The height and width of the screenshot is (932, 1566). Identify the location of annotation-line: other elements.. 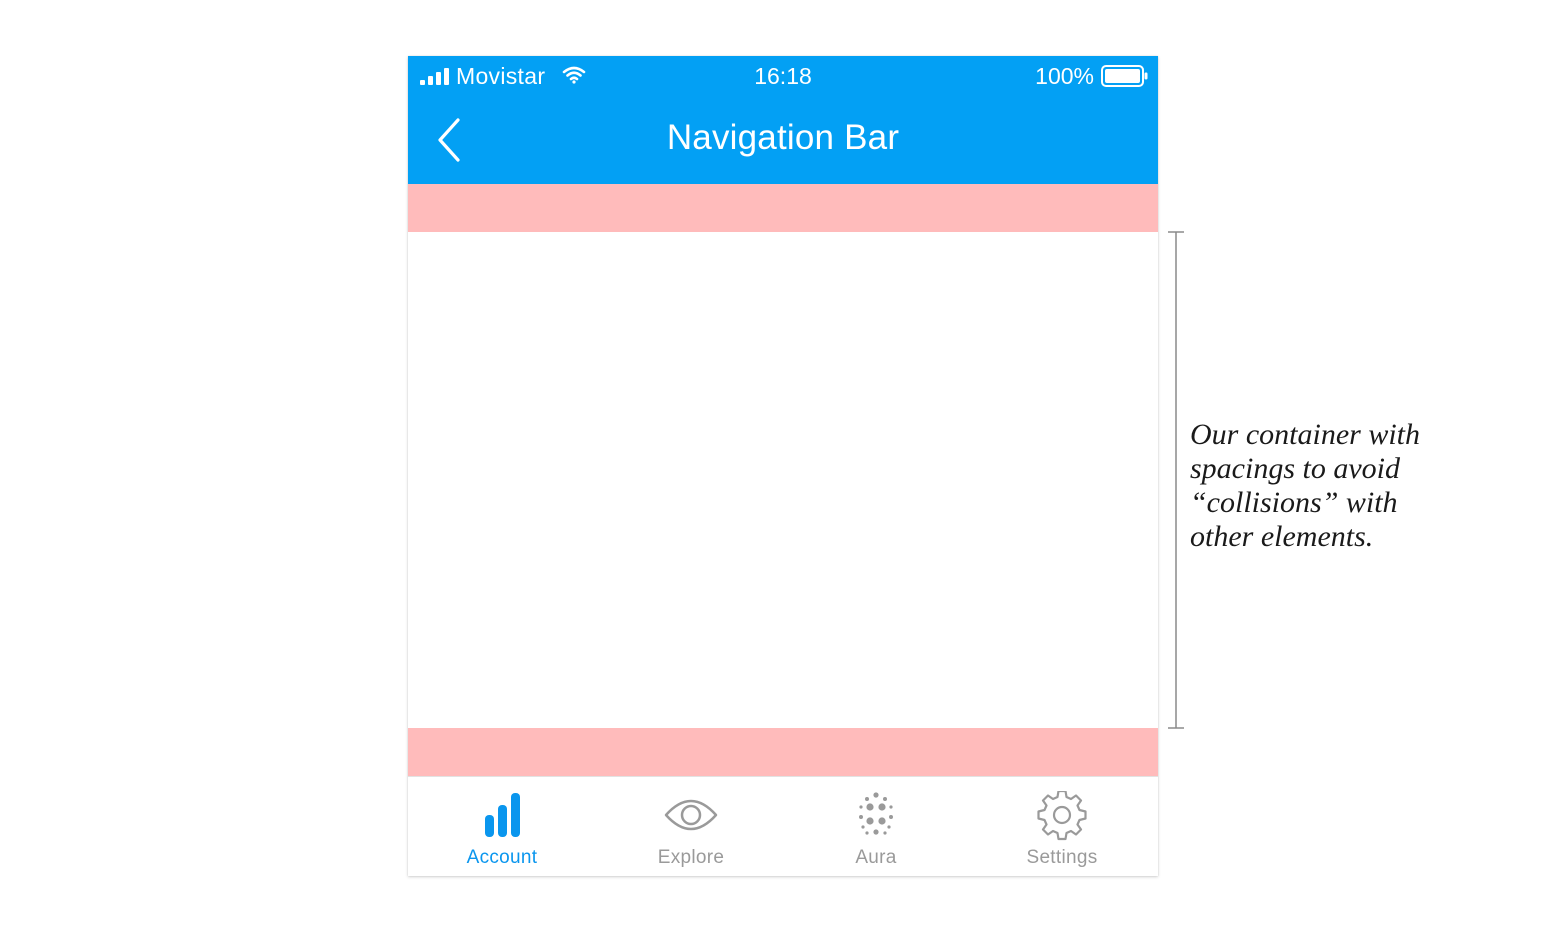
(1282, 536).